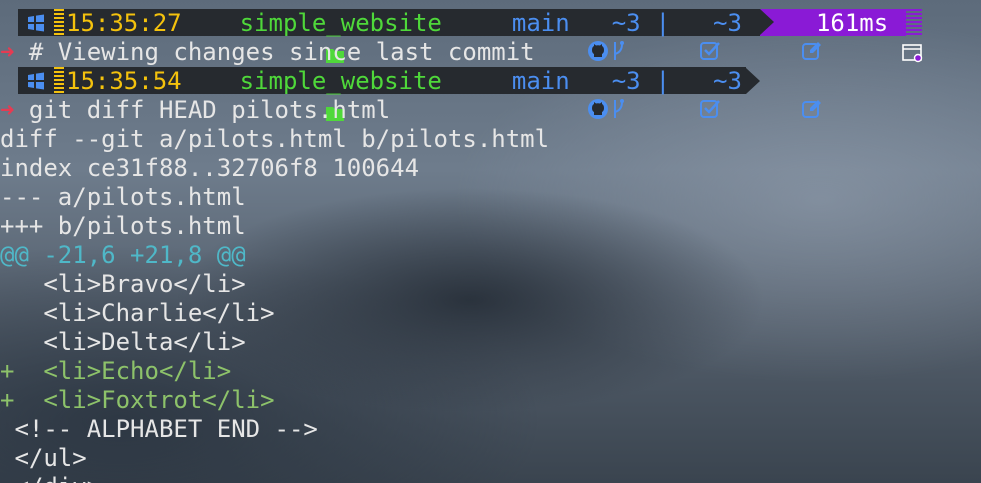 The height and width of the screenshot is (483, 981). I want to click on prompt-time: 15:35:54, so click(124, 80).